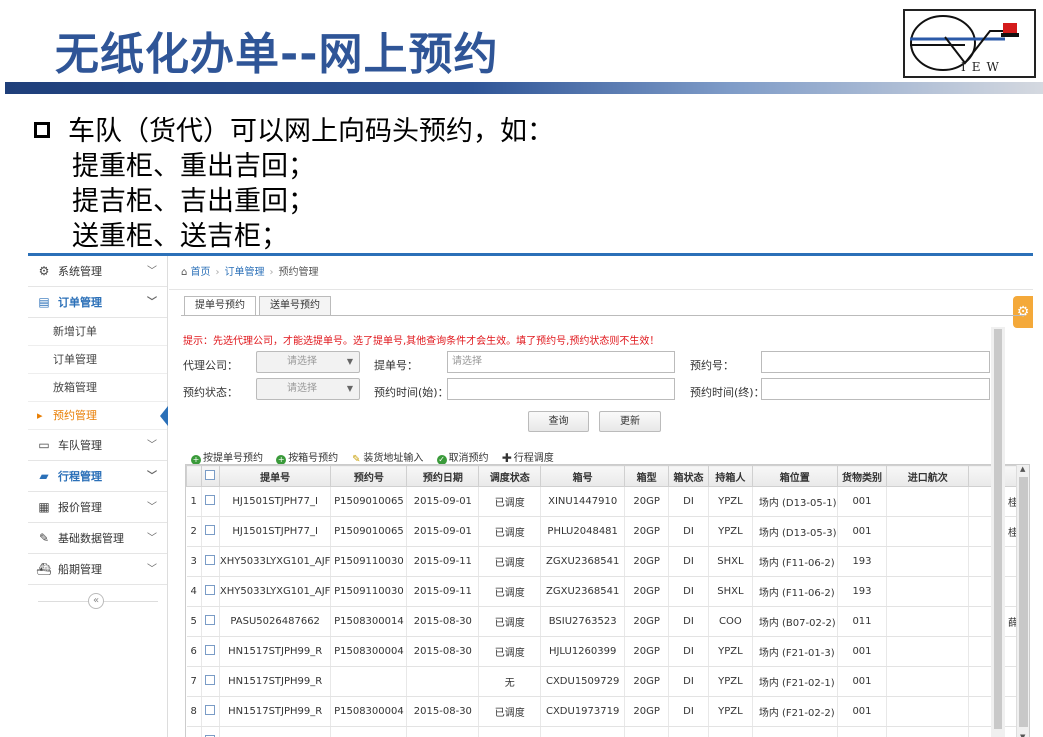 Image resolution: width=1043 pixels, height=737 pixels. What do you see at coordinates (583, 731) in the screenshot?
I see `table-cell: CXDU1973719` at bounding box center [583, 731].